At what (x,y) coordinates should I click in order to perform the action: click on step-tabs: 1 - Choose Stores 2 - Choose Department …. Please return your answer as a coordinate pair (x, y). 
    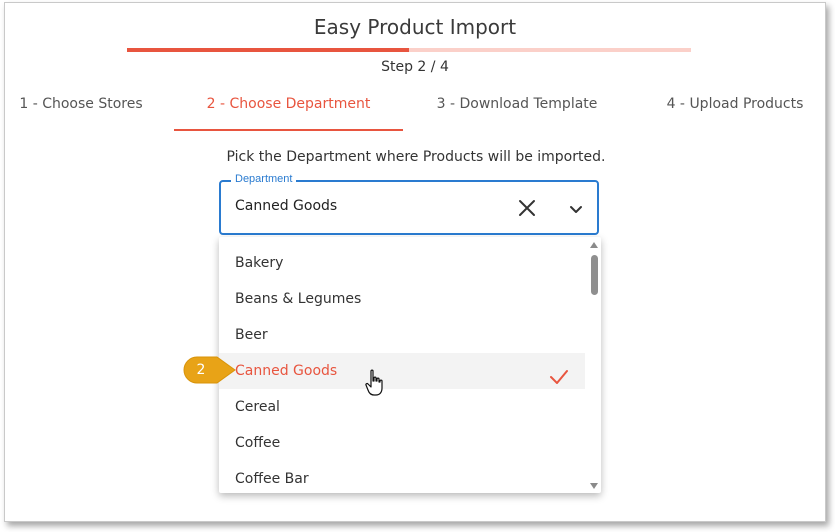
    Looking at the image, I should click on (415, 111).